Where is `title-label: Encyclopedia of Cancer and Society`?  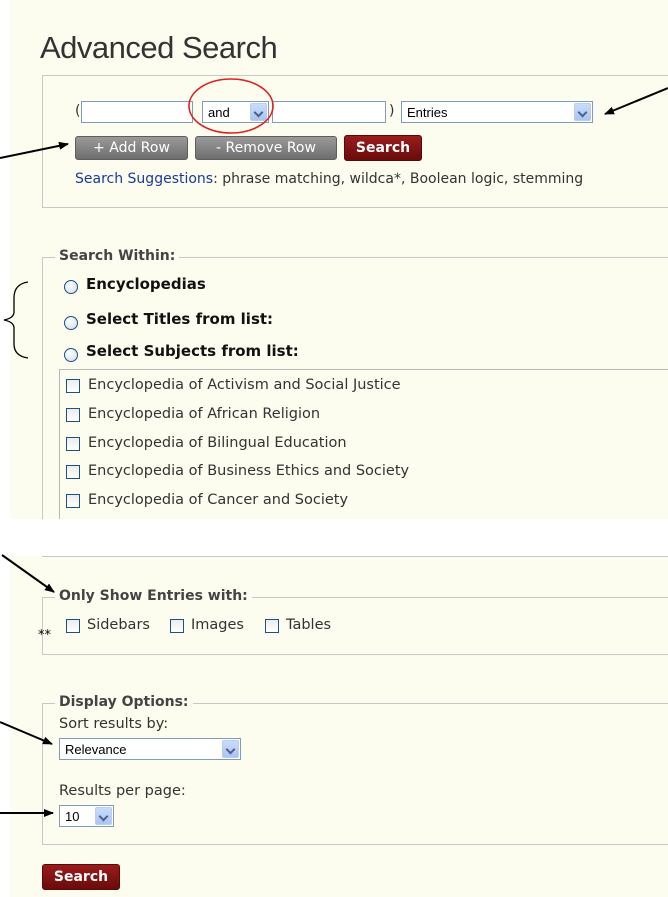 title-label: Encyclopedia of Cancer and Society is located at coordinates (218, 500).